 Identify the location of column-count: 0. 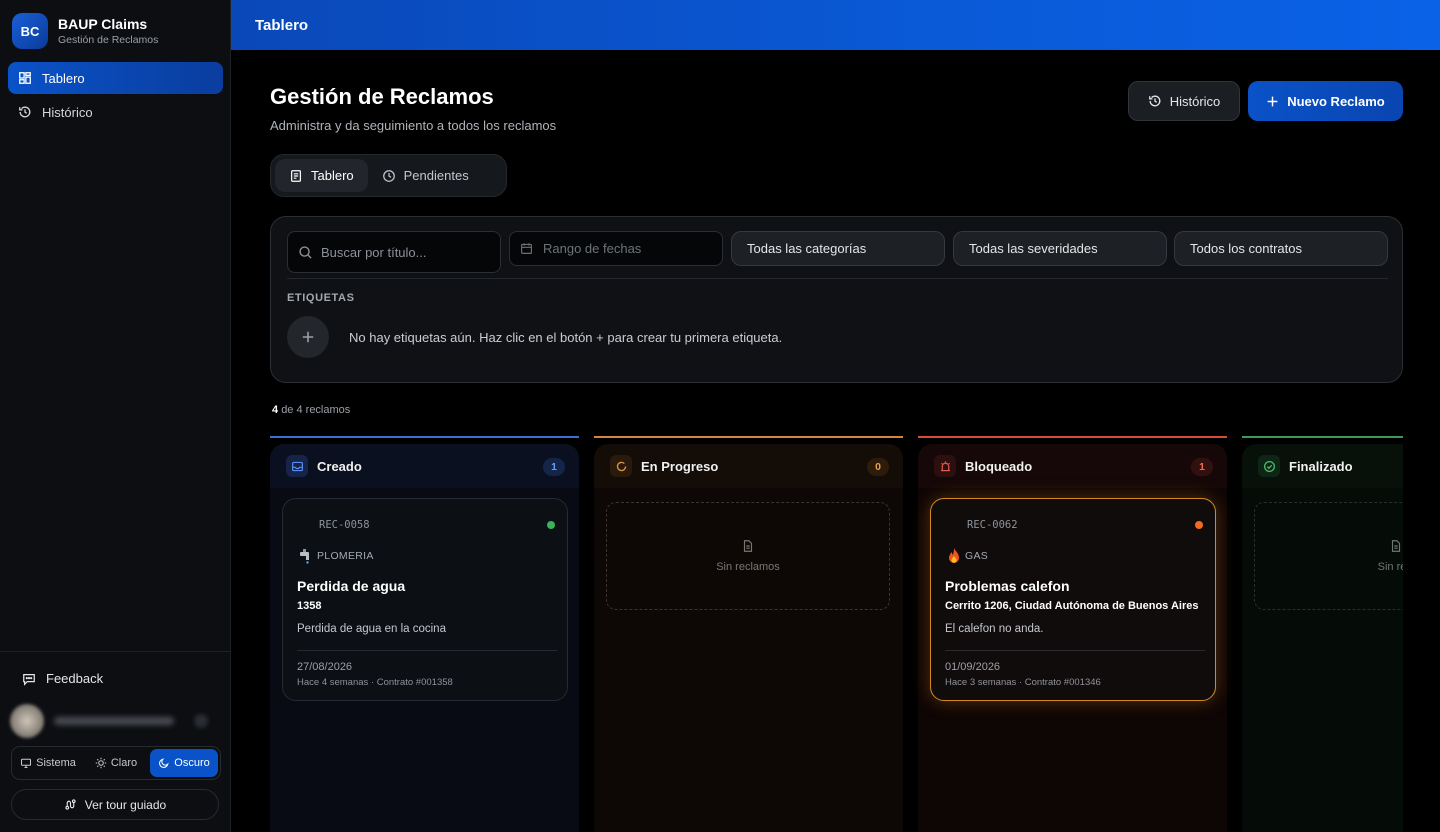
(878, 467).